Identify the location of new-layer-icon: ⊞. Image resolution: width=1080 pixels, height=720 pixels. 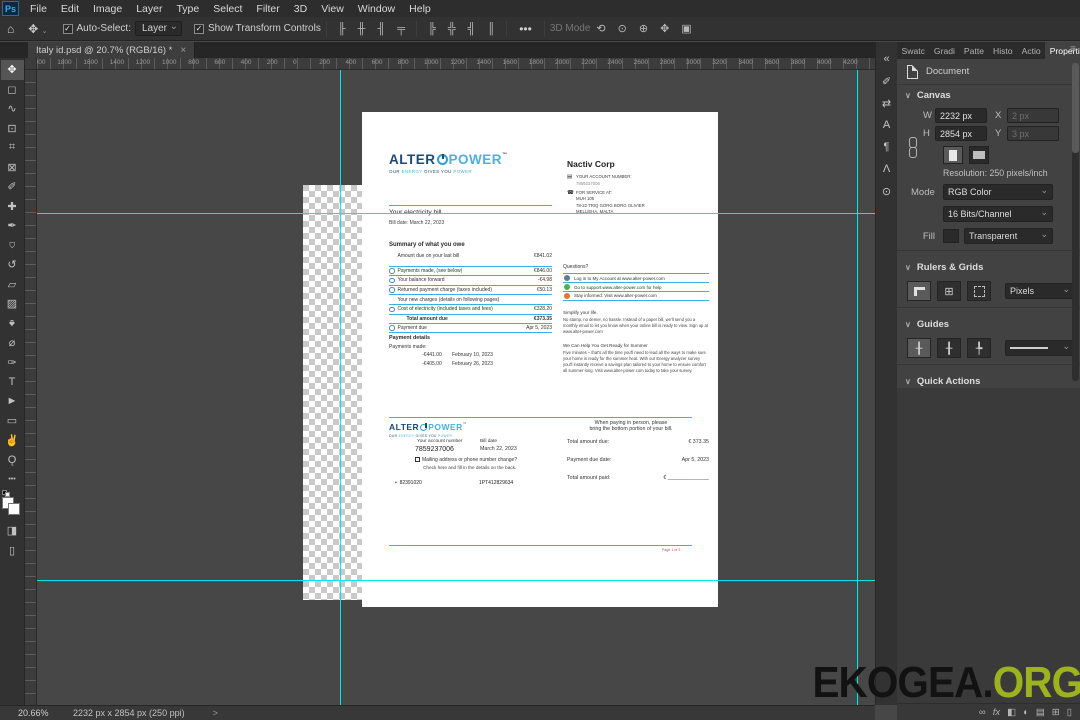
(1056, 712).